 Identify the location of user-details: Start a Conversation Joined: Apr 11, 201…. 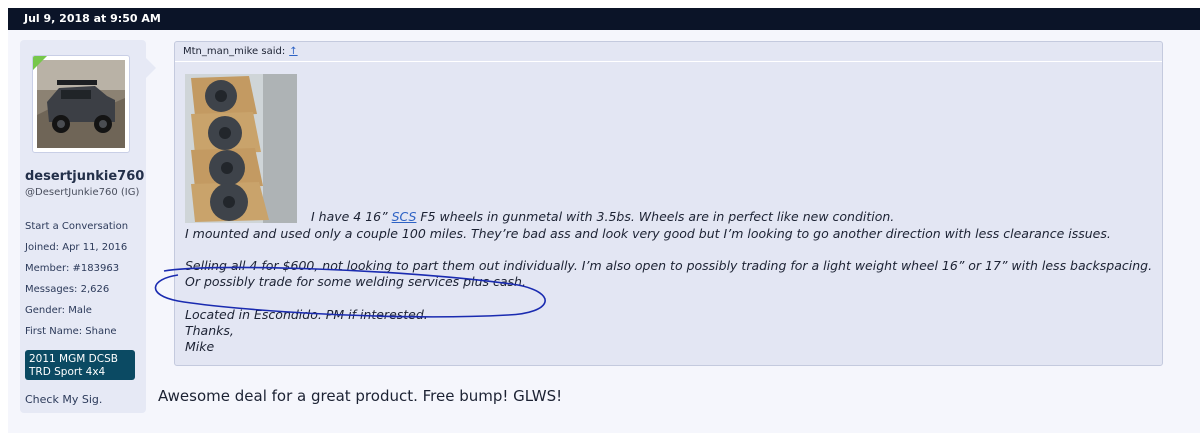
(76, 279).